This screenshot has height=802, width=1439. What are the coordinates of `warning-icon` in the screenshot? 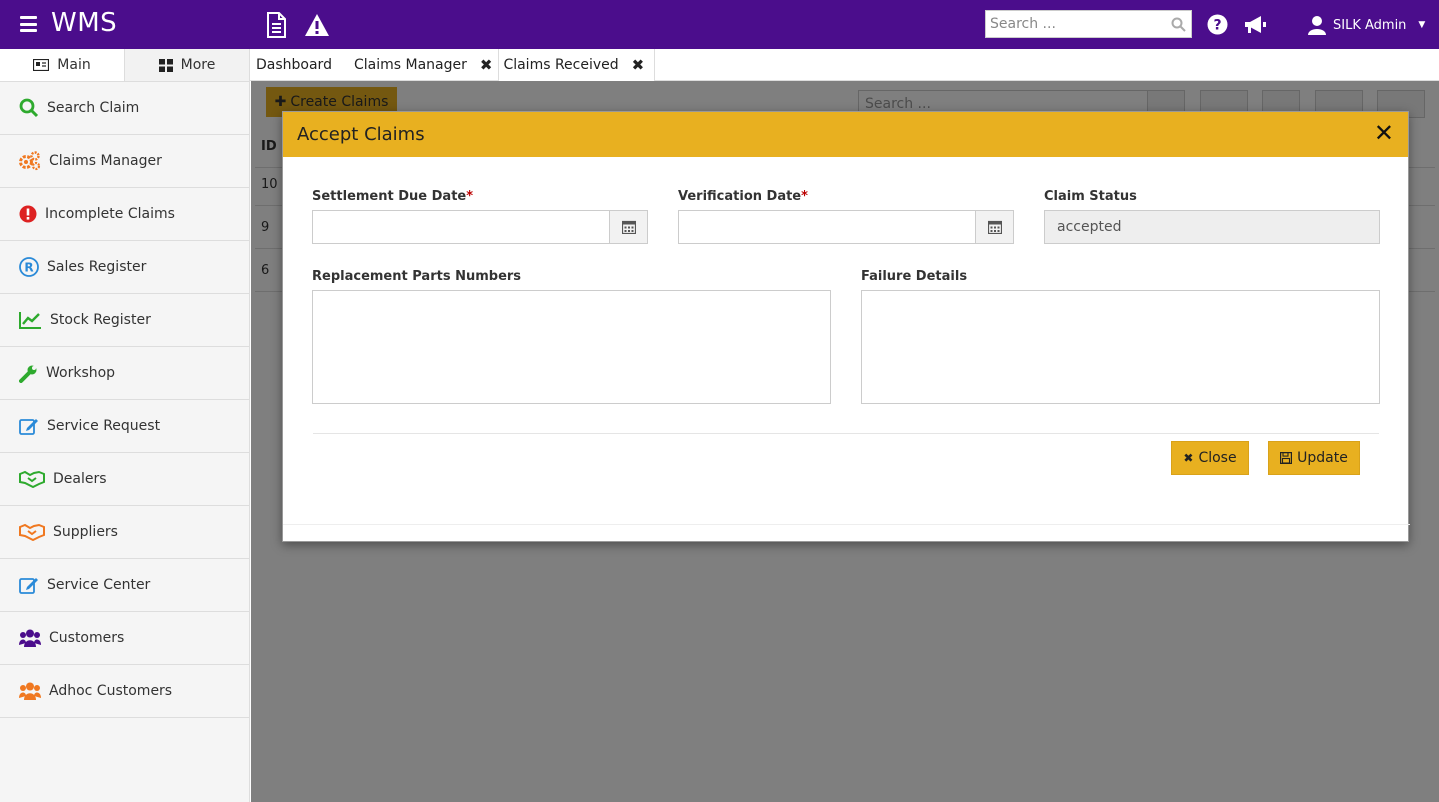 It's located at (317, 25).